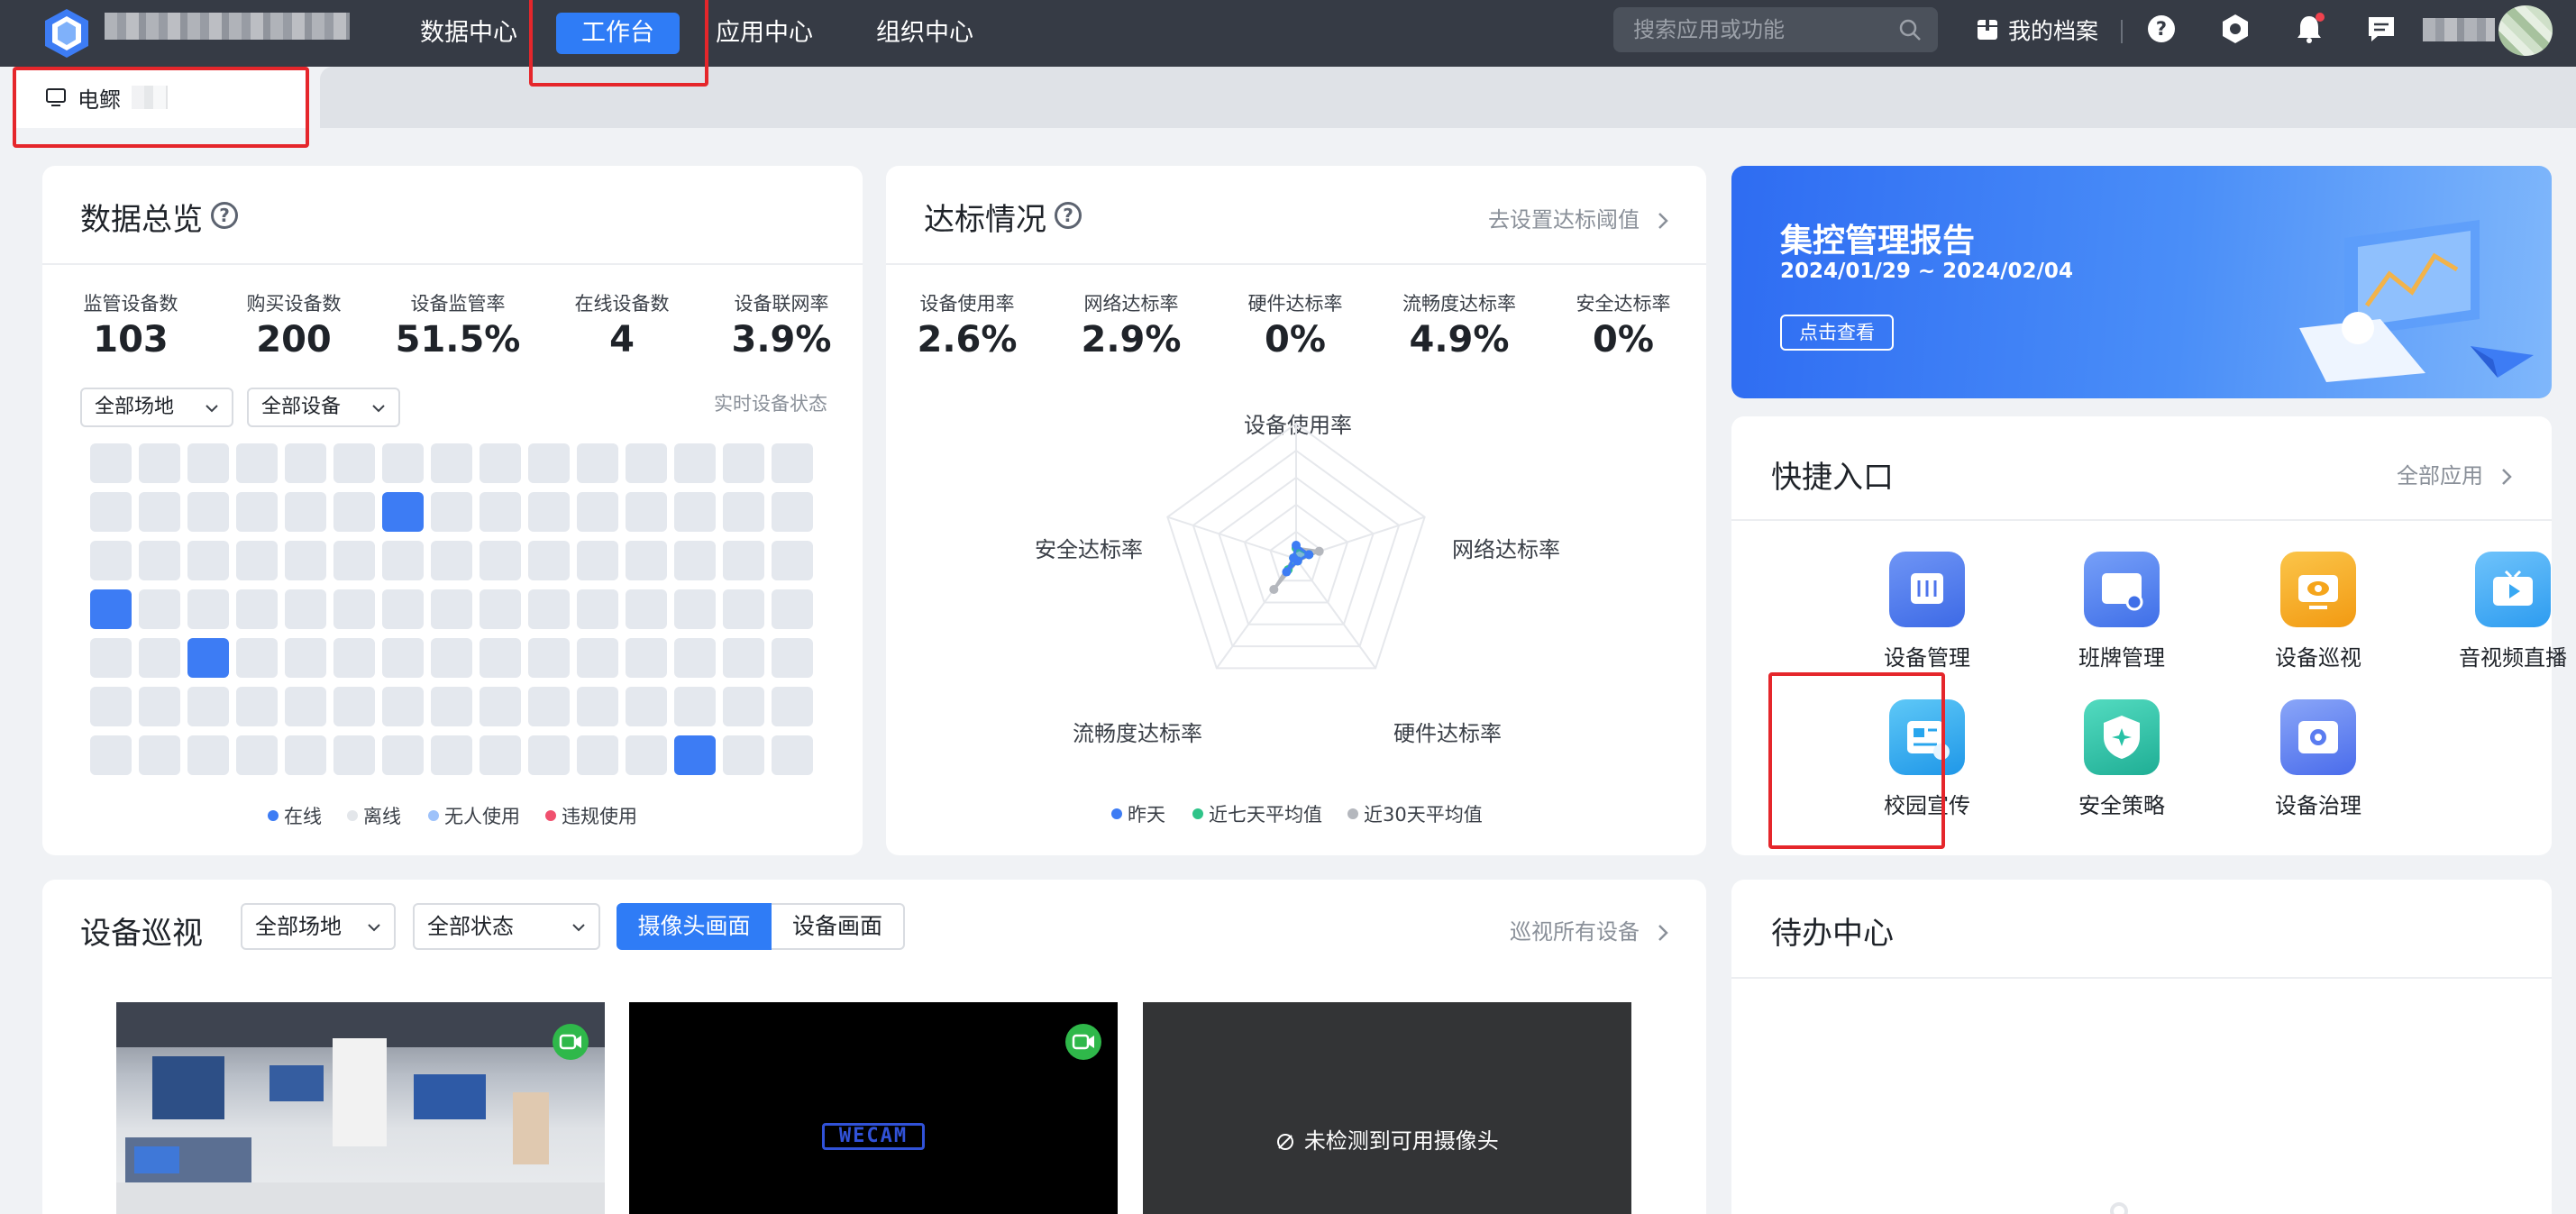 Image resolution: width=2576 pixels, height=1214 pixels. I want to click on help-icon: ?, so click(2161, 29).